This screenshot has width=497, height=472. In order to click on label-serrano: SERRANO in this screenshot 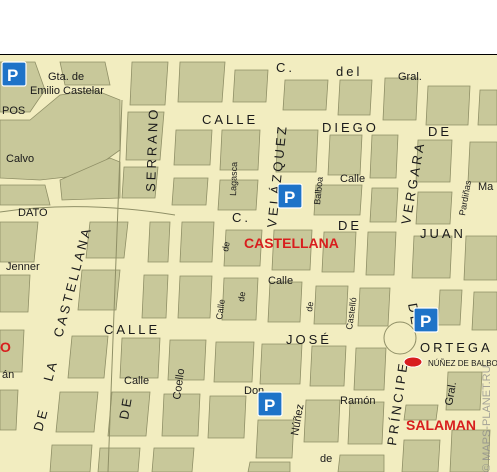, I will do `click(152, 149)`.